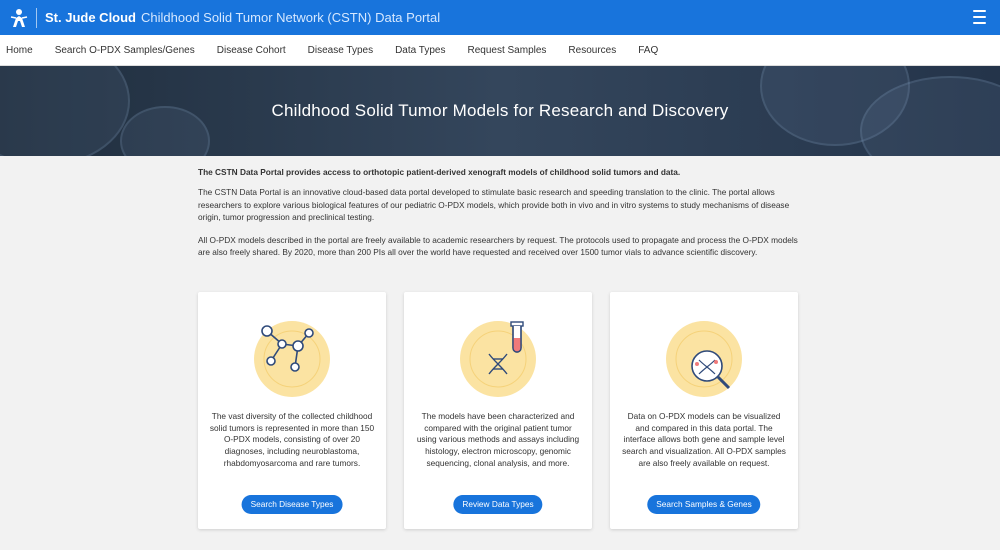 This screenshot has height=550, width=1000. I want to click on test-tube-dna-icon, so click(498, 359).